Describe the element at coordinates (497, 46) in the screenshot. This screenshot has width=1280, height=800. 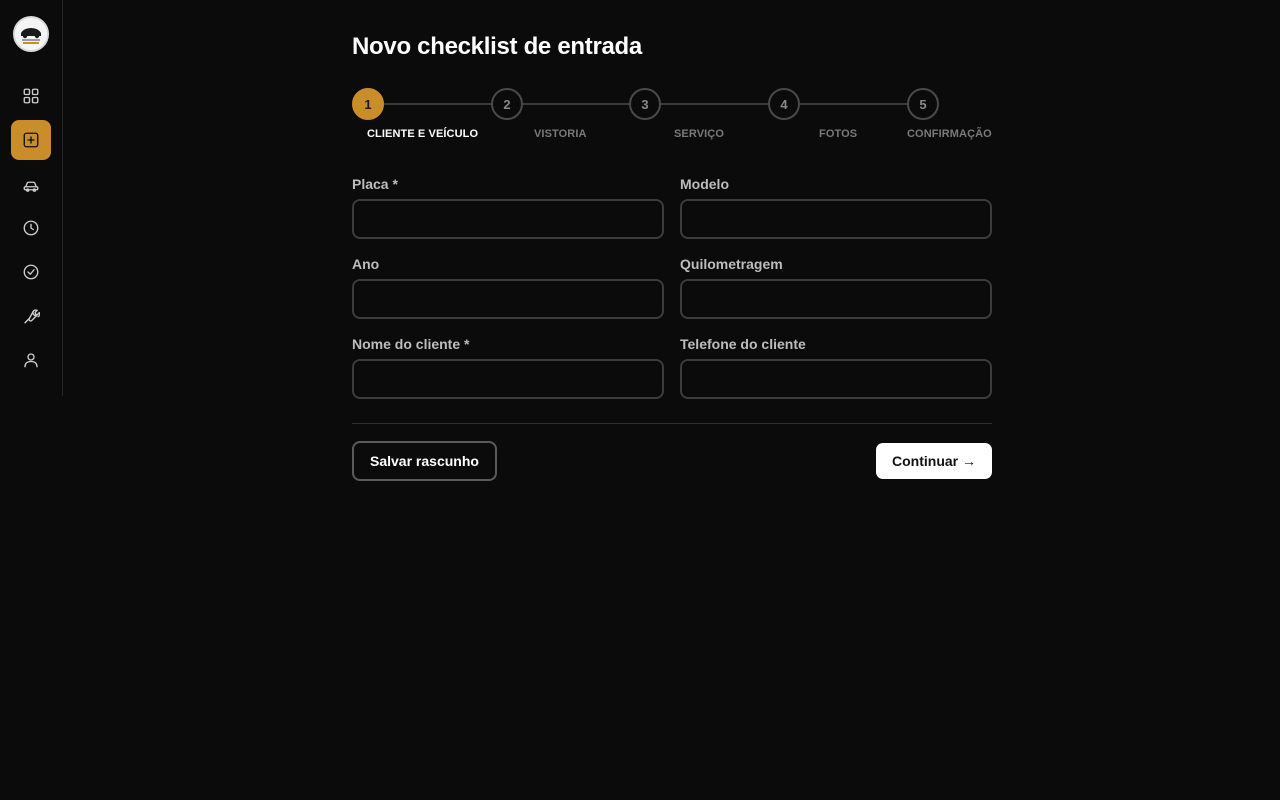
I see `page-title: Novo checklist de entrada` at that location.